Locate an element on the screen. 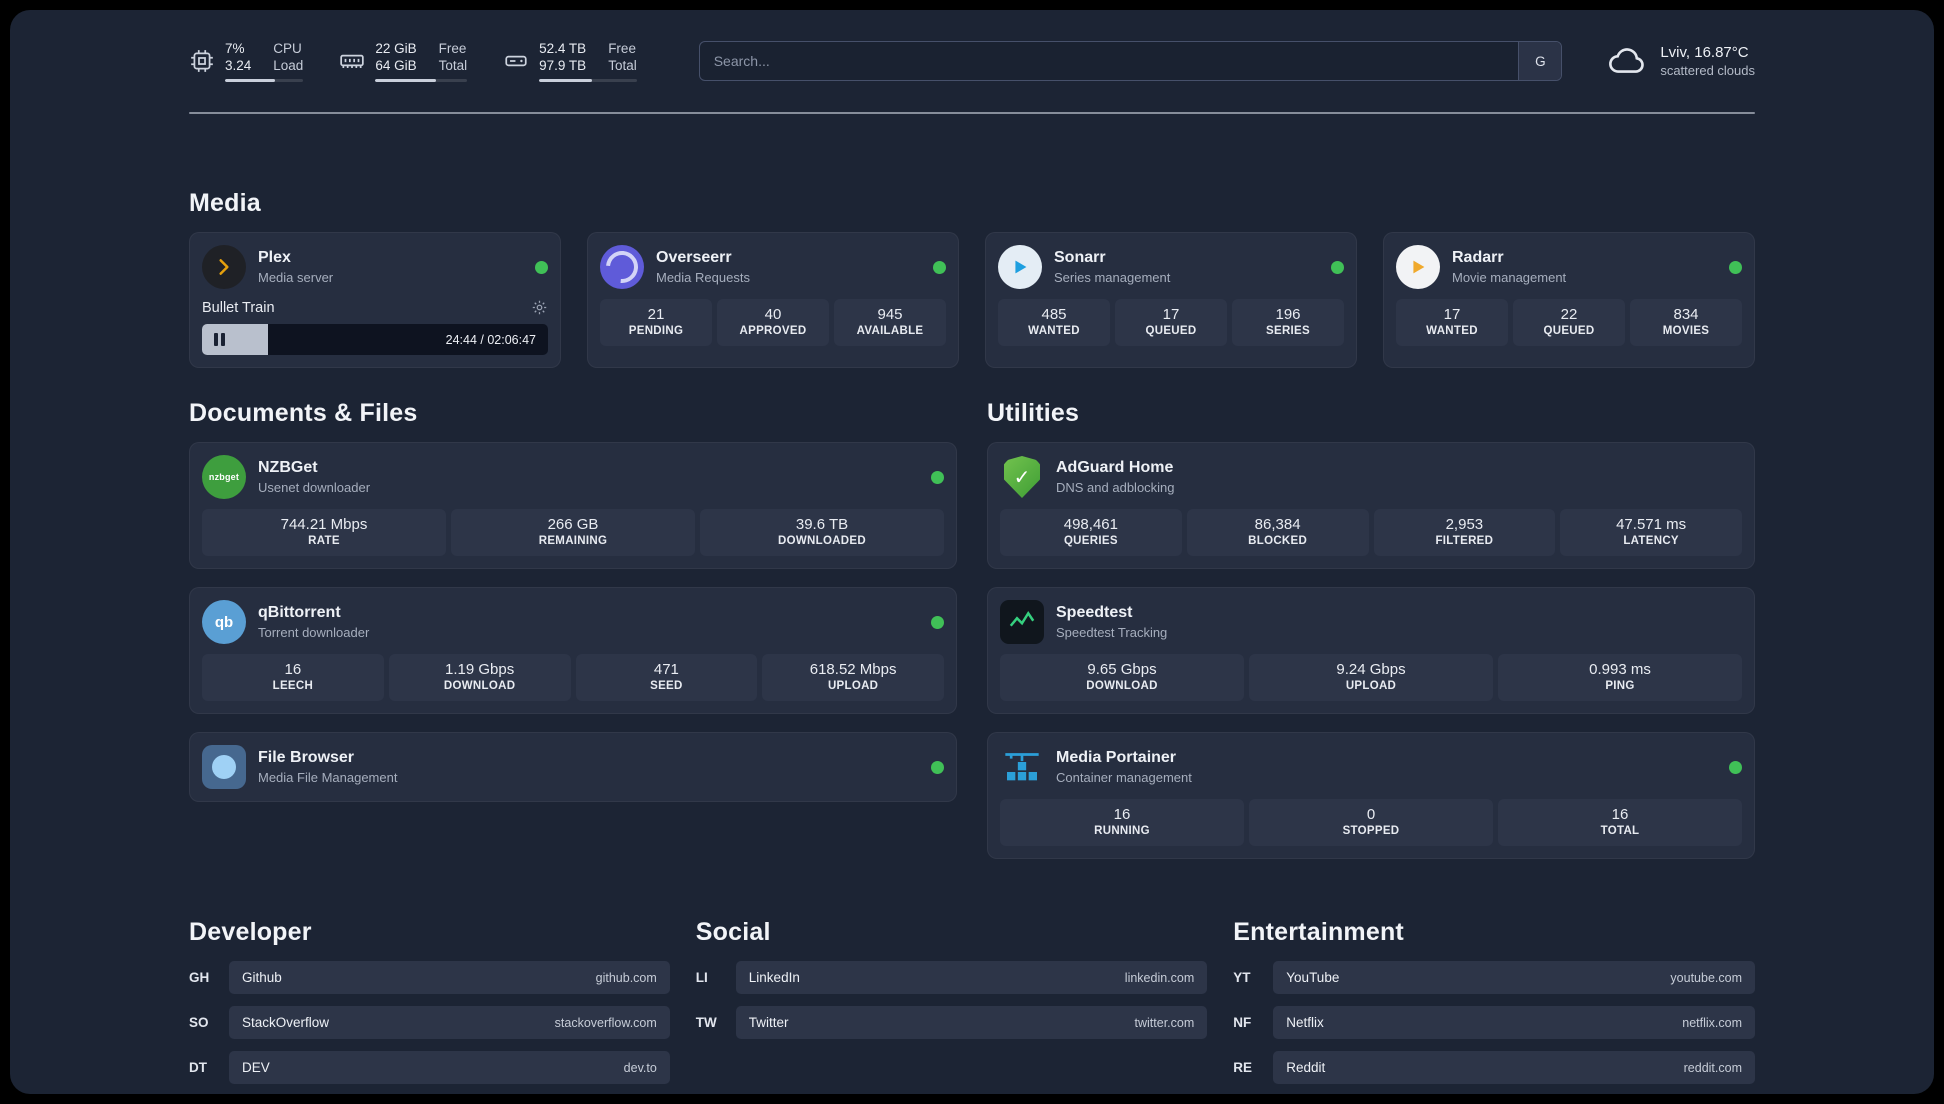 The height and width of the screenshot is (1104, 1944). disk-progress-bar is located at coordinates (588, 80).